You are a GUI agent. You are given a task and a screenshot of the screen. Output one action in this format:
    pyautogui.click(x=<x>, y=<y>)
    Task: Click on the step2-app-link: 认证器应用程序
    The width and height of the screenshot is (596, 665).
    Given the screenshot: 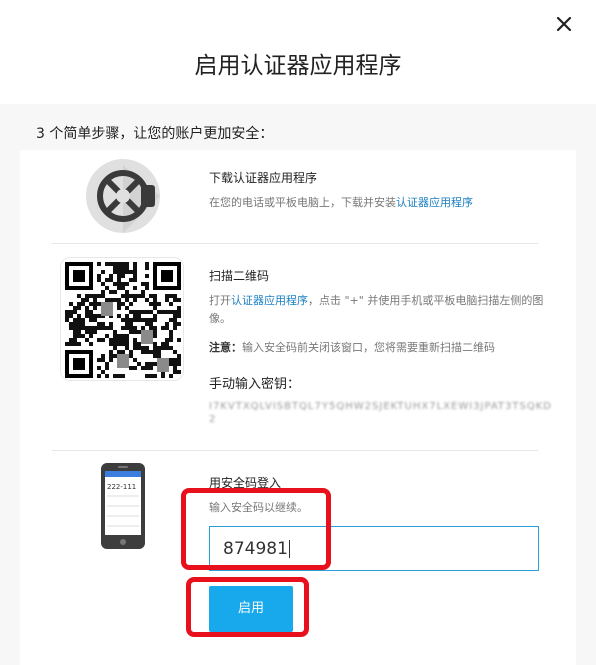 What is the action you would take?
    pyautogui.click(x=269, y=300)
    